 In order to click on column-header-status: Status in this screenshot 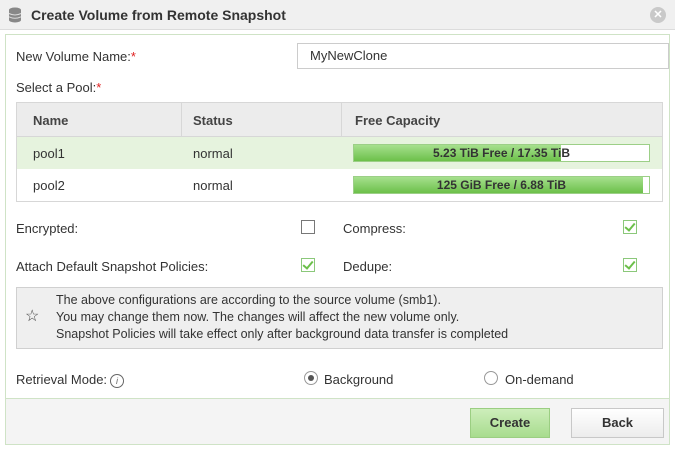, I will do `click(213, 120)`.